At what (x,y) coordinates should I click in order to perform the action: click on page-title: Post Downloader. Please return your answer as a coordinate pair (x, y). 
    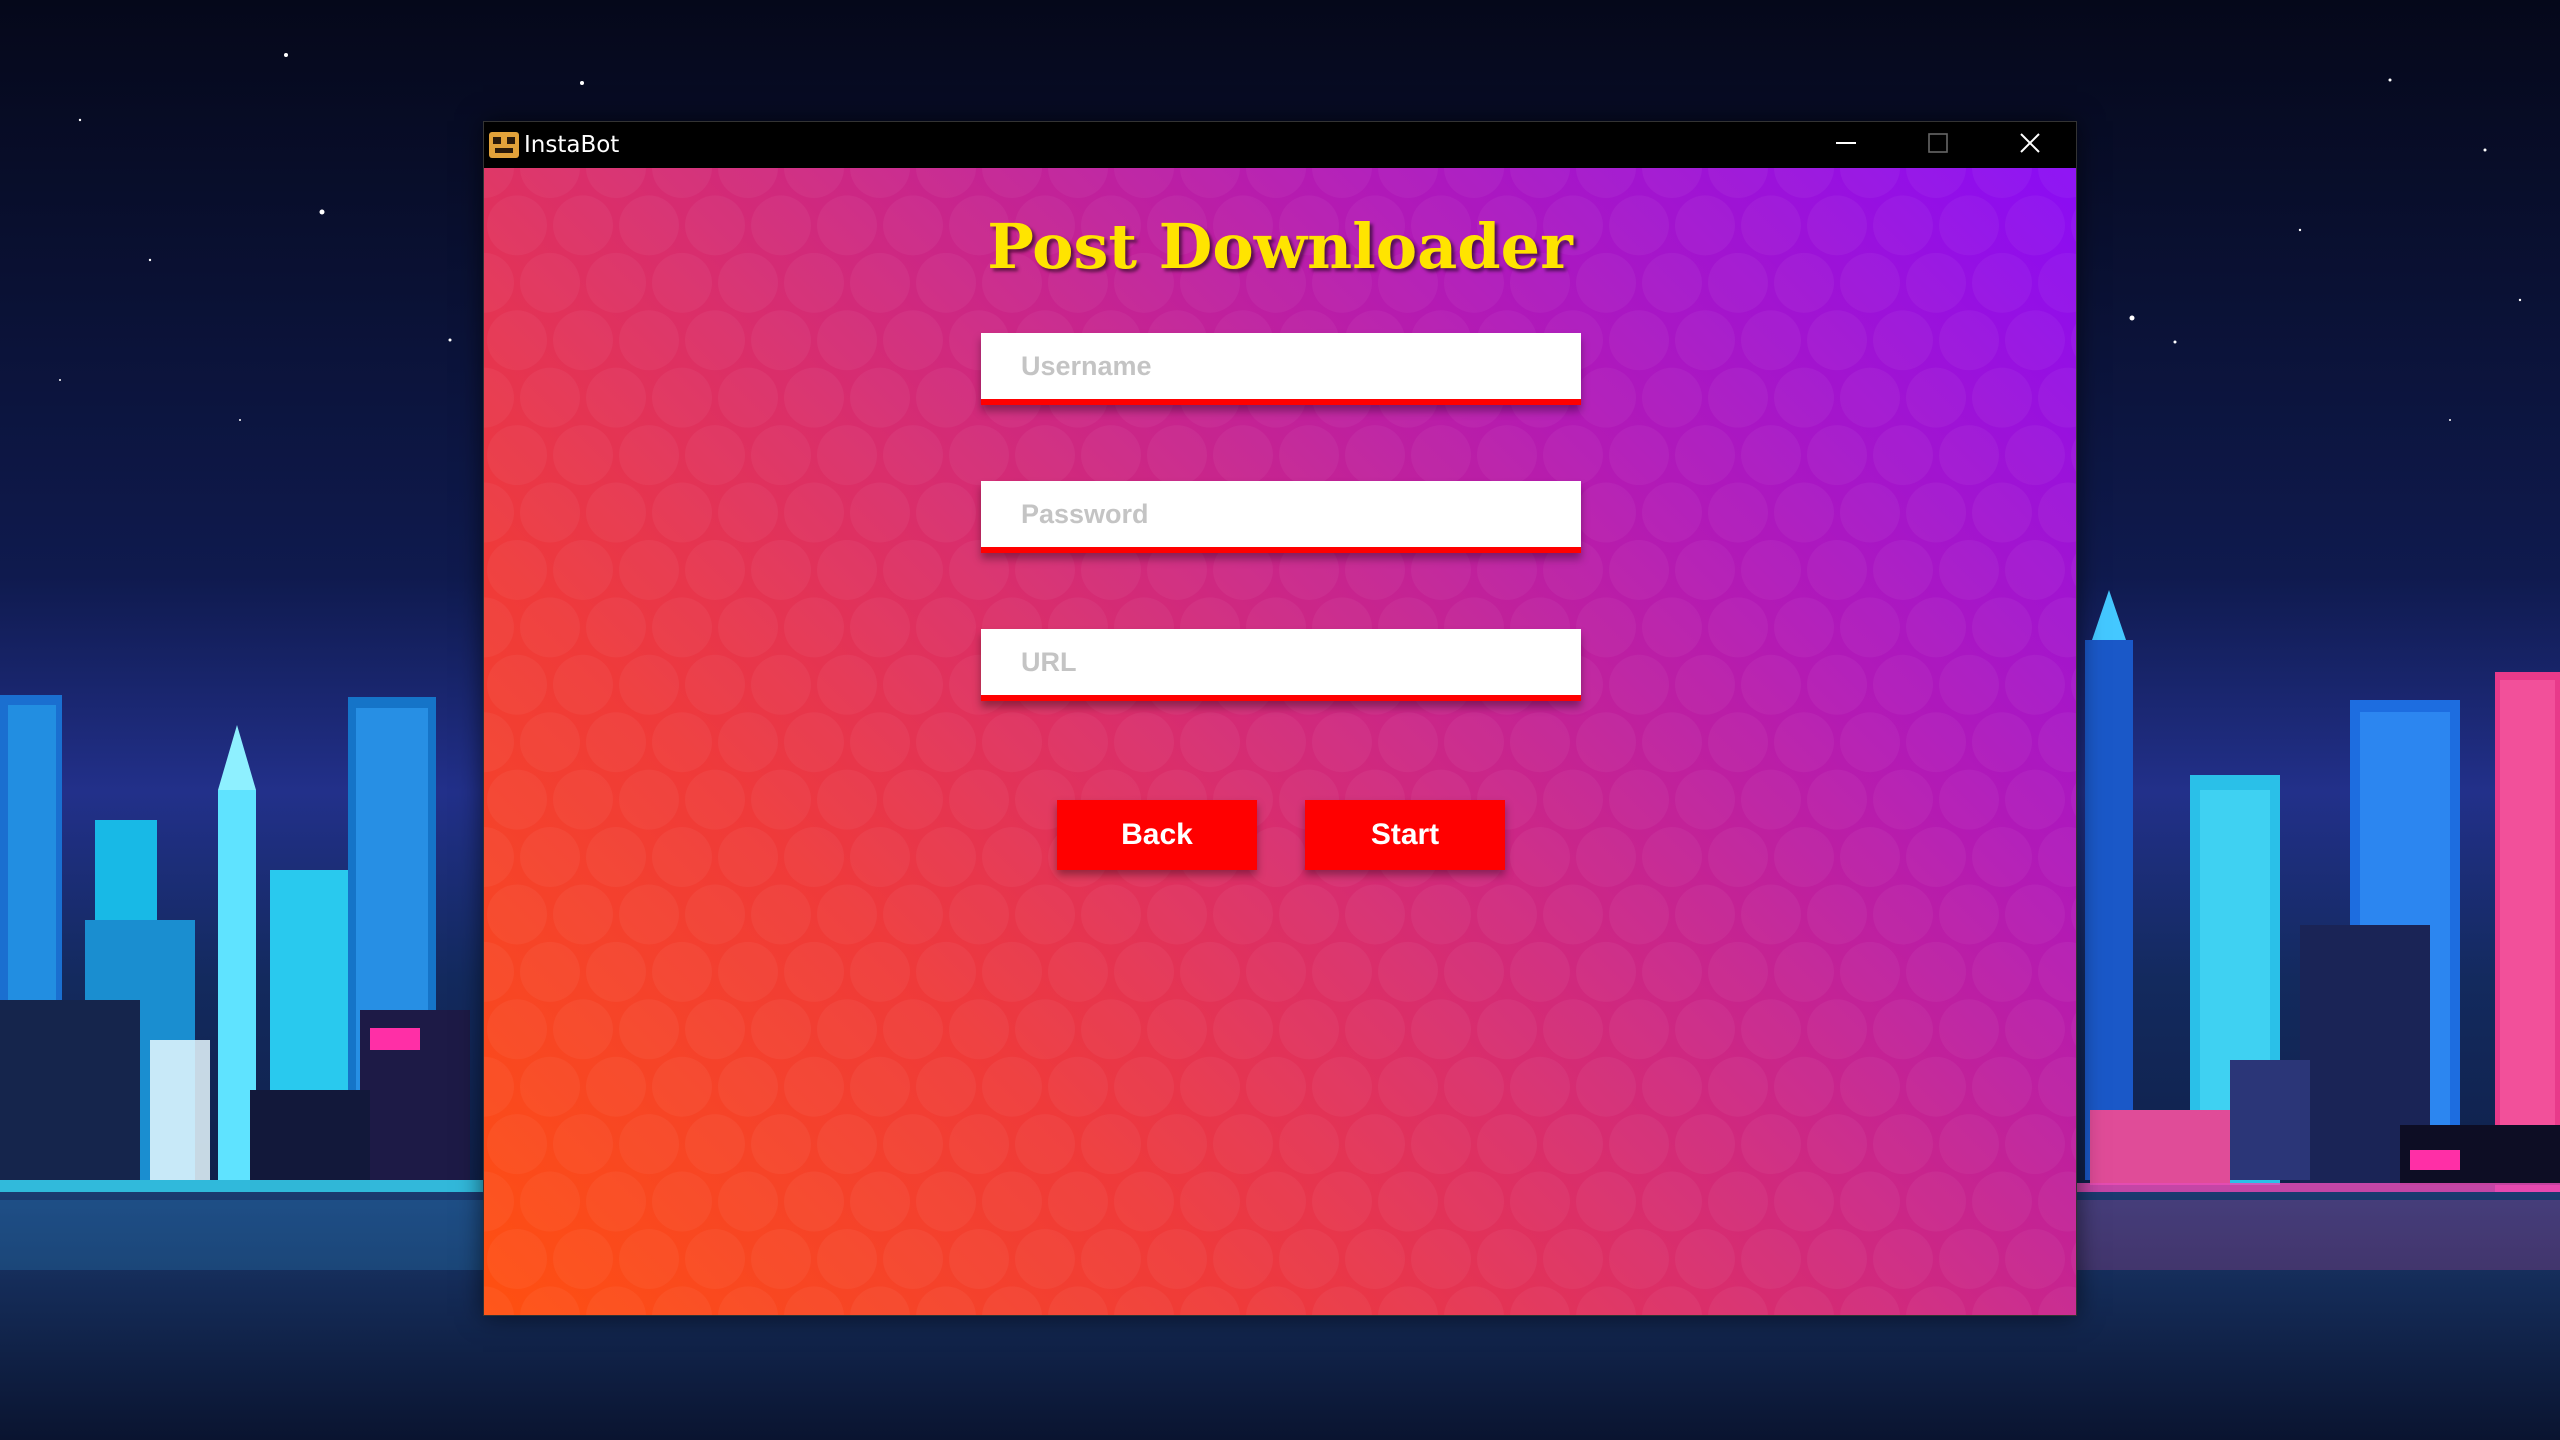
    Looking at the image, I should click on (1280, 246).